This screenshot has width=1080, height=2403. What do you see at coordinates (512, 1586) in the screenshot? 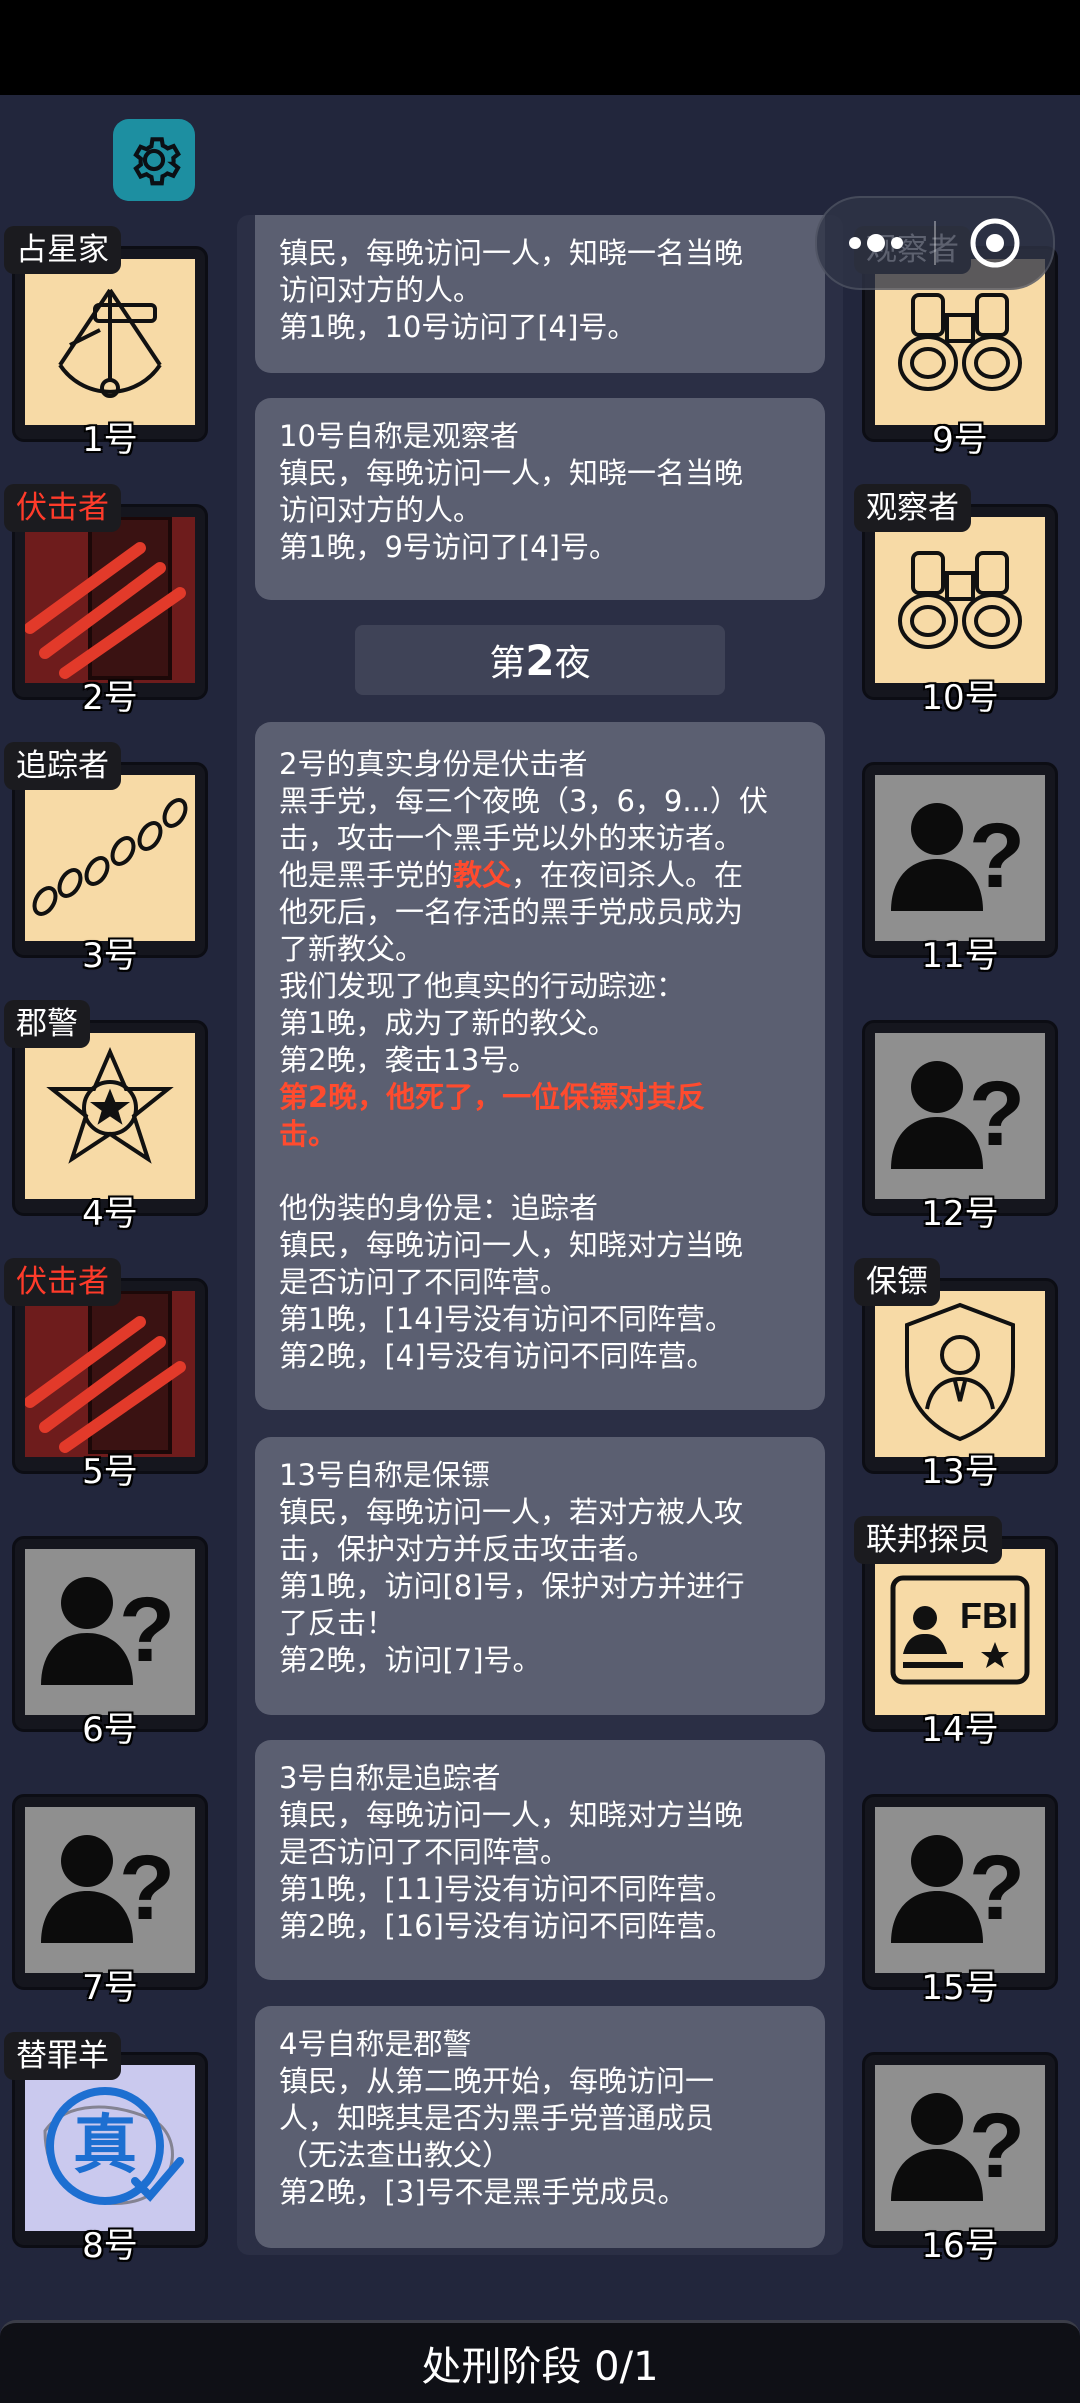
I see `log-line: 第1晚，访问[8]号，保护对方并进行` at bounding box center [512, 1586].